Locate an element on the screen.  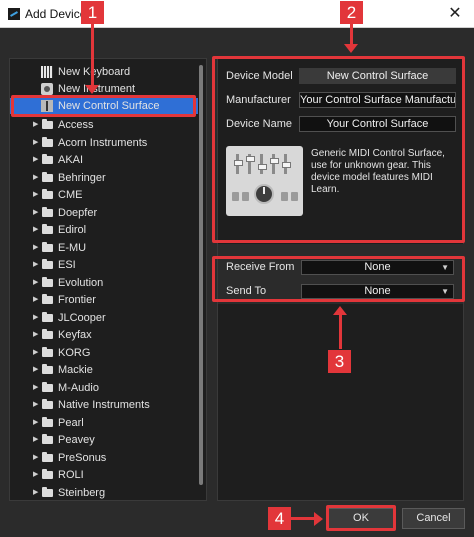
tree-item-label: PreSonus is located at coordinates (82, 457).